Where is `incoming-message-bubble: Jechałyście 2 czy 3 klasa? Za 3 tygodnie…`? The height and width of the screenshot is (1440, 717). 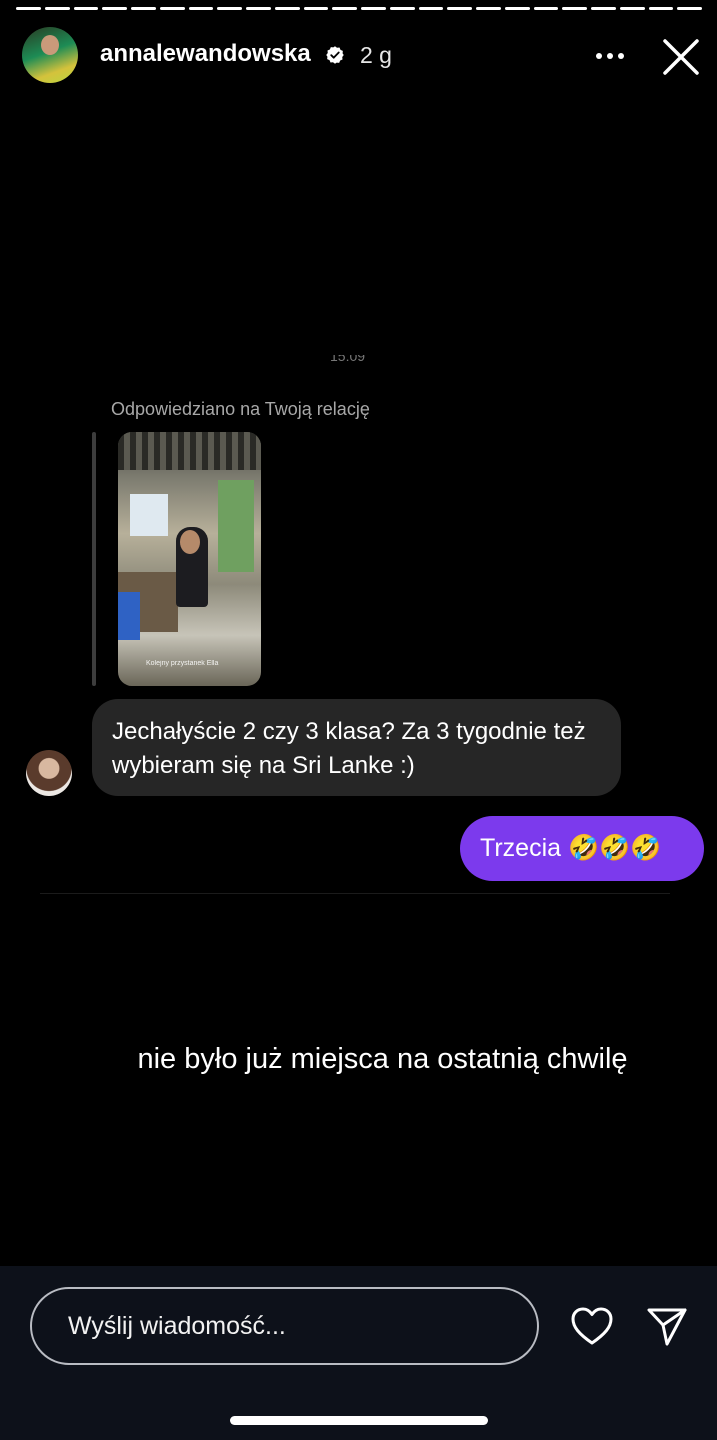
incoming-message-bubble: Jechałyście 2 czy 3 klasa? Za 3 tygodnie… is located at coordinates (356, 747).